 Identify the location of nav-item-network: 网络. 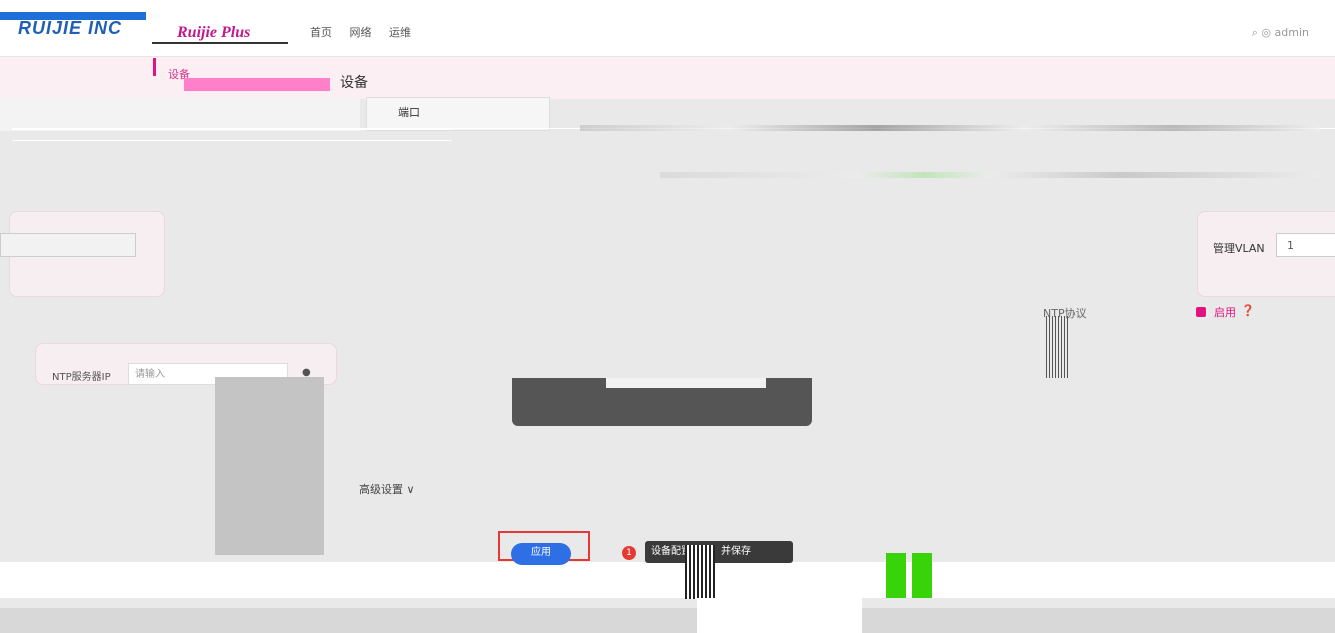
(361, 32).